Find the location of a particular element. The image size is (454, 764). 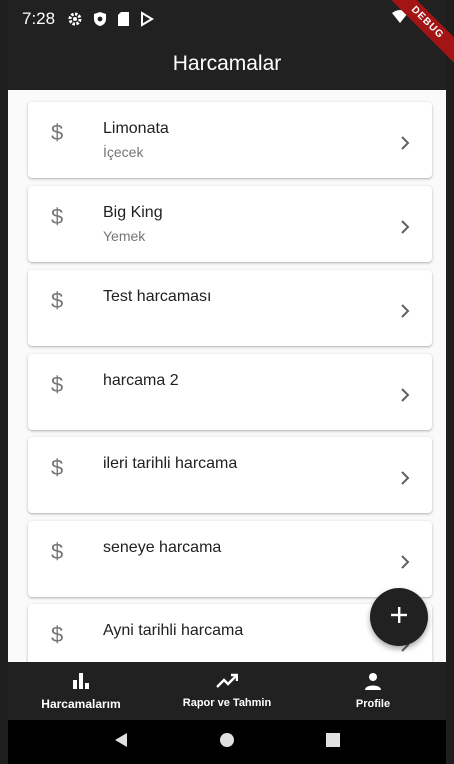

expense-card: $ ileri tarihli harcama is located at coordinates (230, 475).